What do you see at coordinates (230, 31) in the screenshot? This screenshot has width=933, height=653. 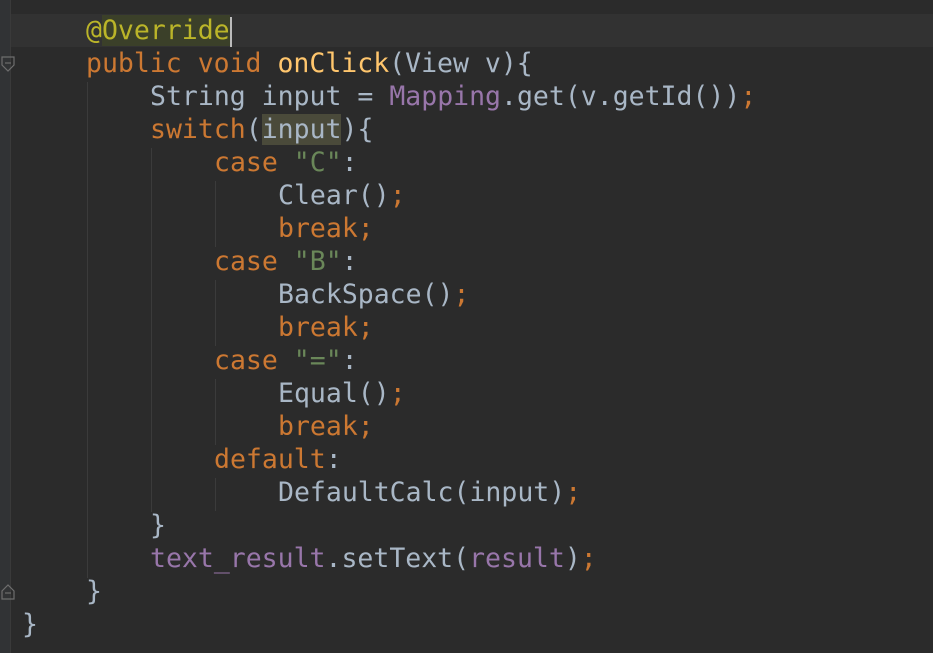 I see `text-caret` at bounding box center [230, 31].